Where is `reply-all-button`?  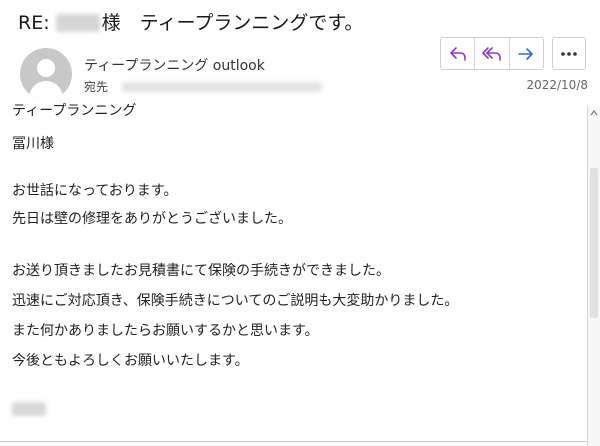
reply-all-button is located at coordinates (492, 53).